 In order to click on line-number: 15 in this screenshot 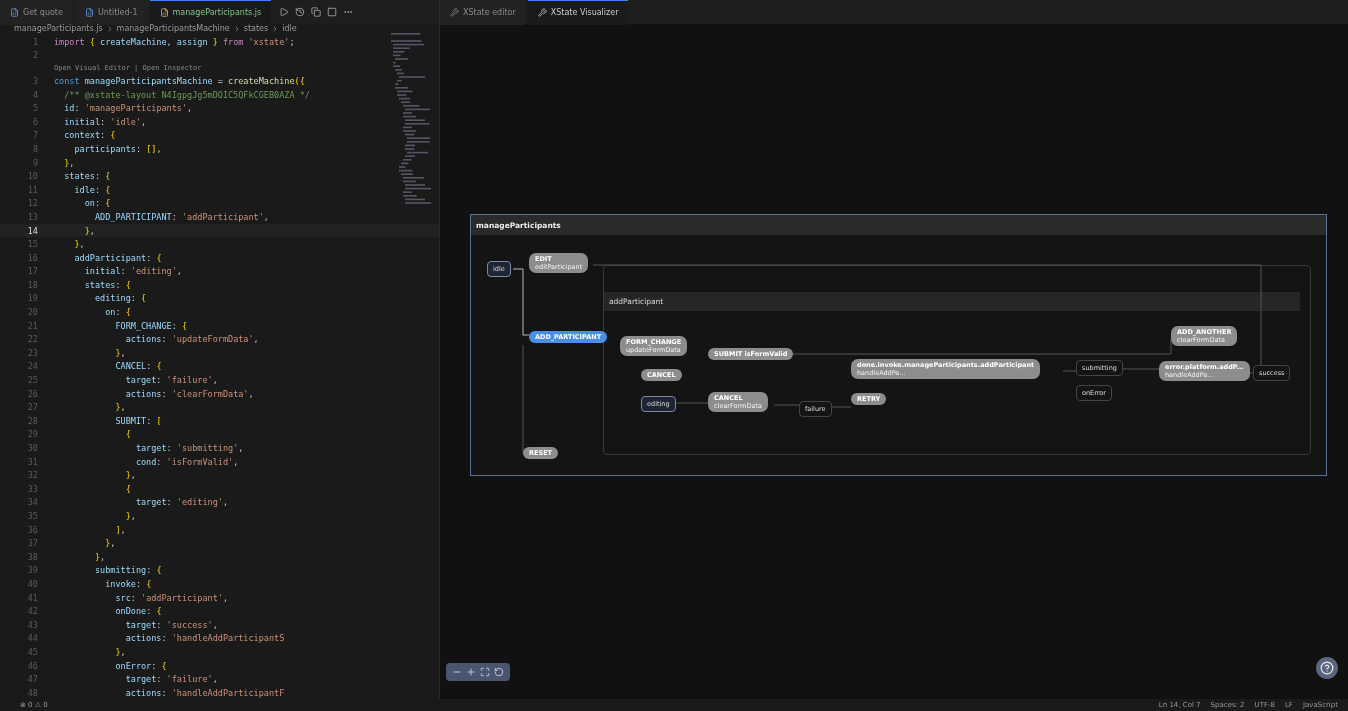, I will do `click(32, 244)`.